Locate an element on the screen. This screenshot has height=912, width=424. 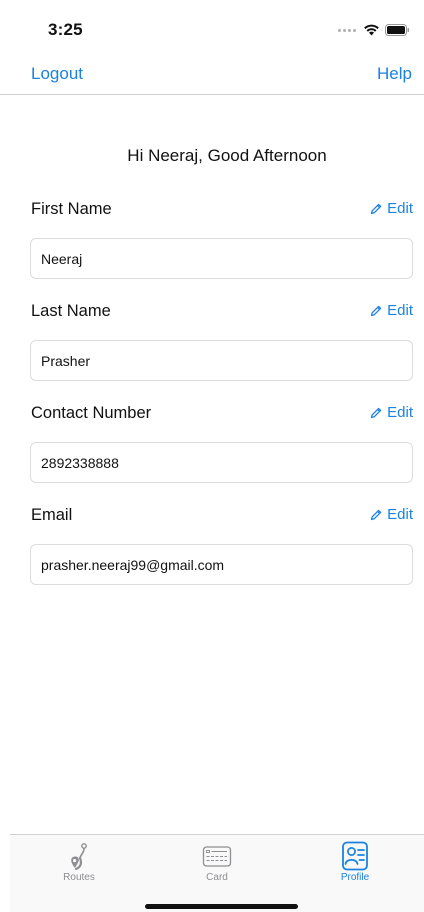
contact-number-group: Contact Number Edit is located at coordinates (221, 444).